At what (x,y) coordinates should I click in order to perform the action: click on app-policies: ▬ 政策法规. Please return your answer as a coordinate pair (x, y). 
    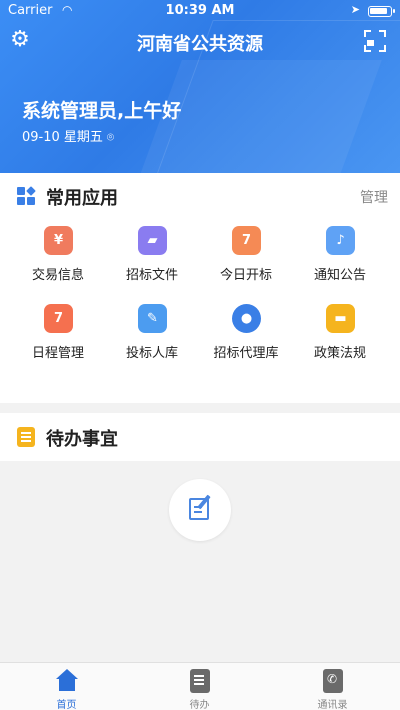
    Looking at the image, I should click on (340, 339).